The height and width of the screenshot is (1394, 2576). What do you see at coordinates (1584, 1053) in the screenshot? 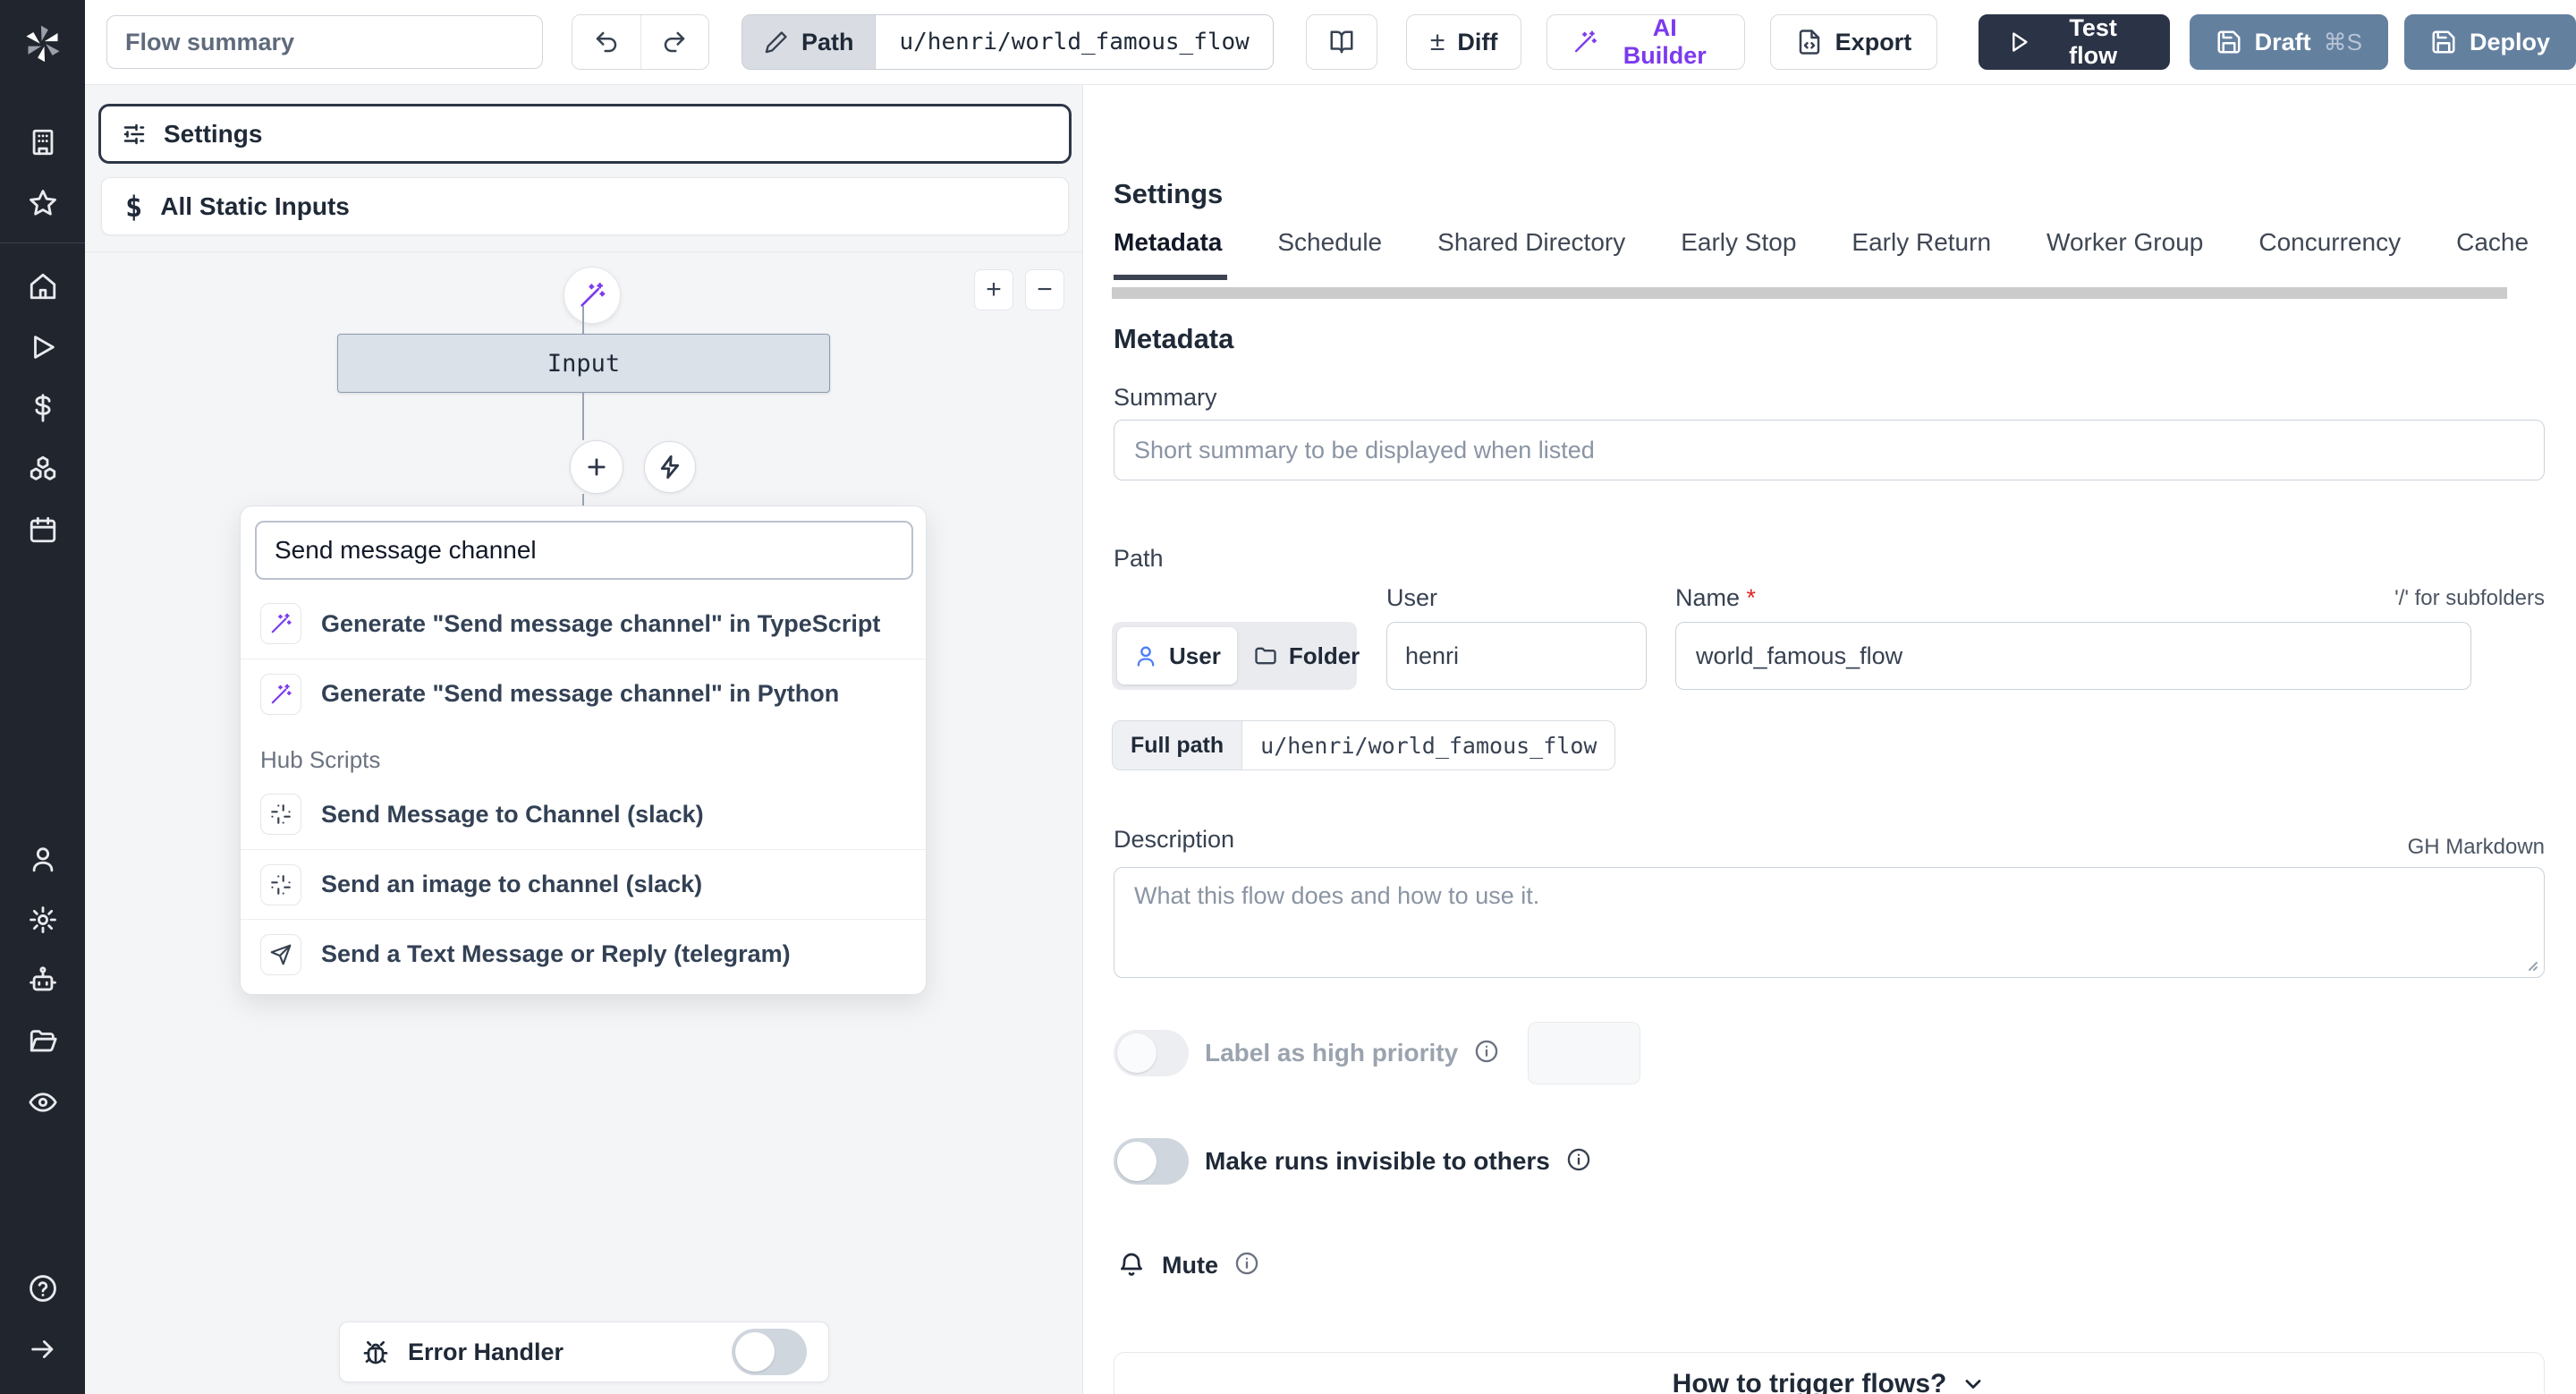
I see `priority-value-input` at bounding box center [1584, 1053].